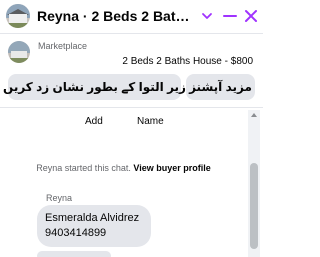 This screenshot has width=320, height=257. What do you see at coordinates (63, 46) in the screenshot?
I see `marketplace-label: Marketplace` at bounding box center [63, 46].